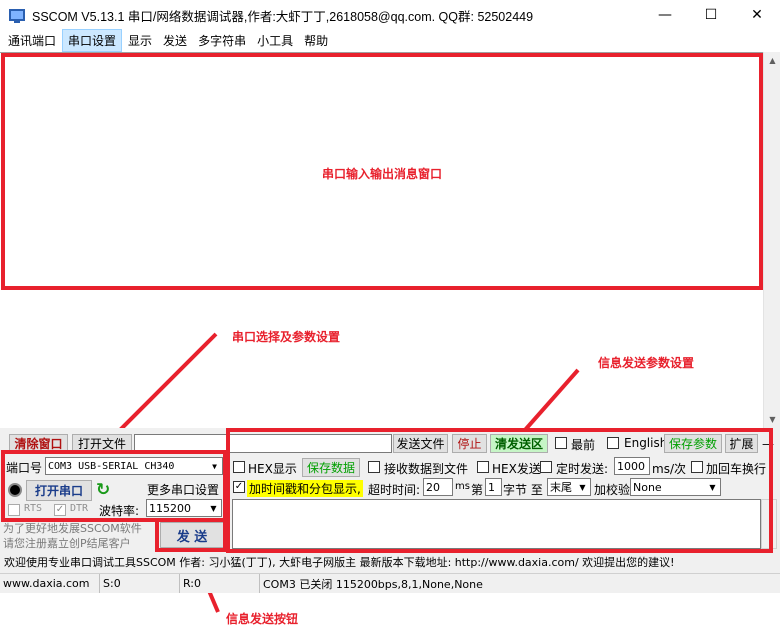 The height and width of the screenshot is (633, 780). I want to click on menu-tools: 小工具, so click(275, 40).